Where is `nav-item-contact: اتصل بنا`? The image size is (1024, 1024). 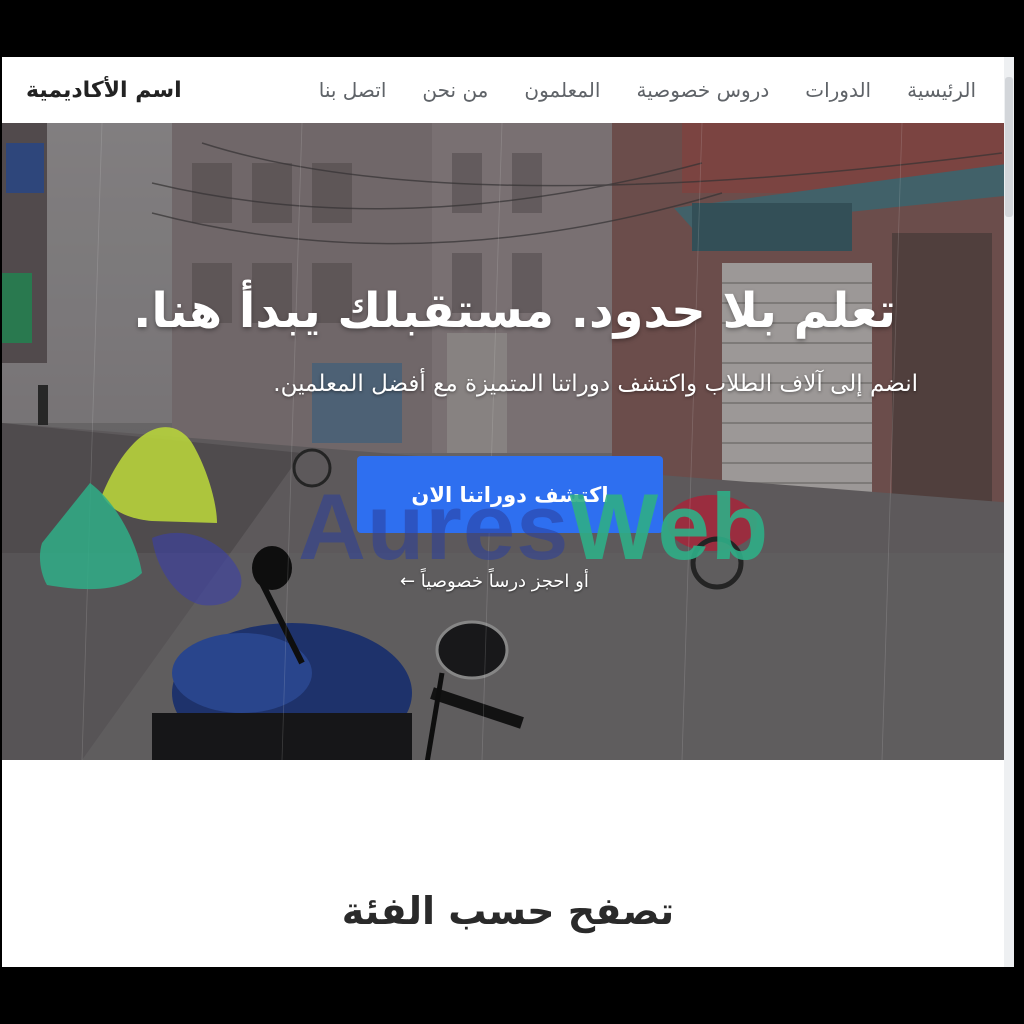 nav-item-contact: اتصل بنا is located at coordinates (353, 90).